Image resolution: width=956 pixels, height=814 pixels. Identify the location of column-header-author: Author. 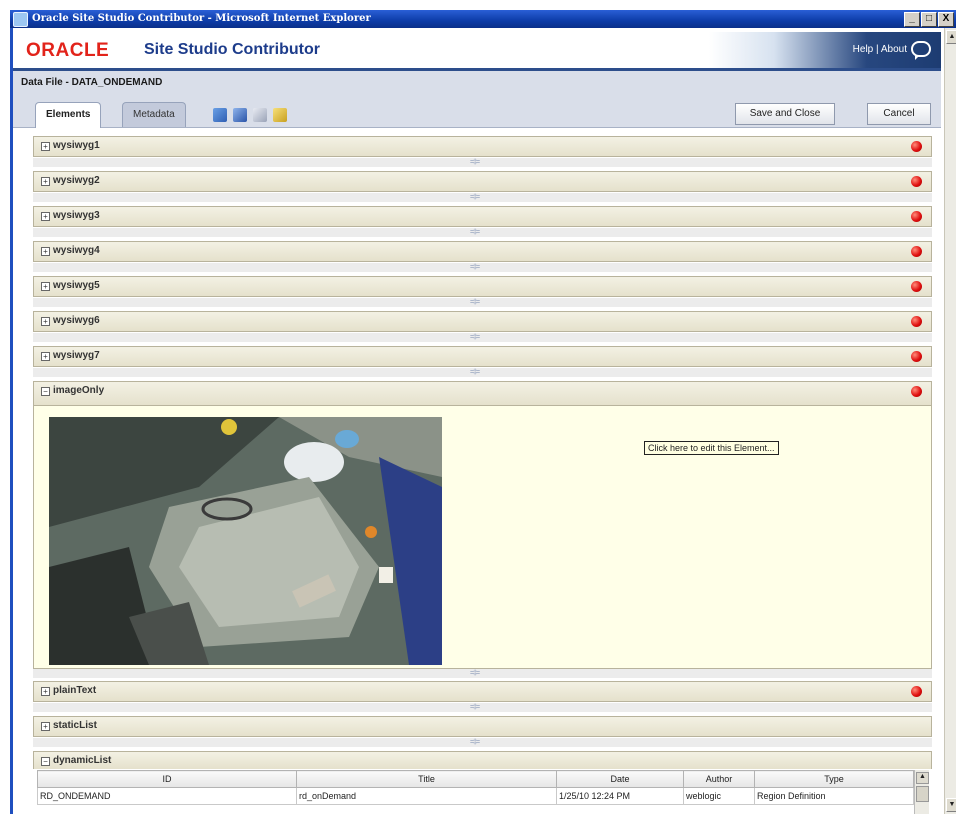
(719, 779).